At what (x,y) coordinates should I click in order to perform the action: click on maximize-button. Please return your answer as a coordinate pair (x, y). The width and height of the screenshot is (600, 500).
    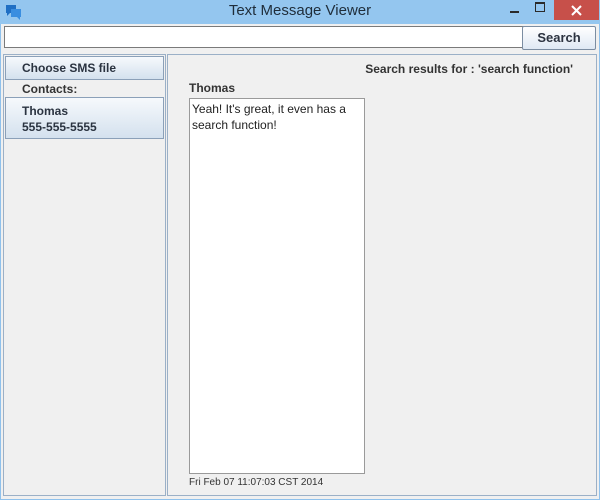
    Looking at the image, I should click on (540, 10).